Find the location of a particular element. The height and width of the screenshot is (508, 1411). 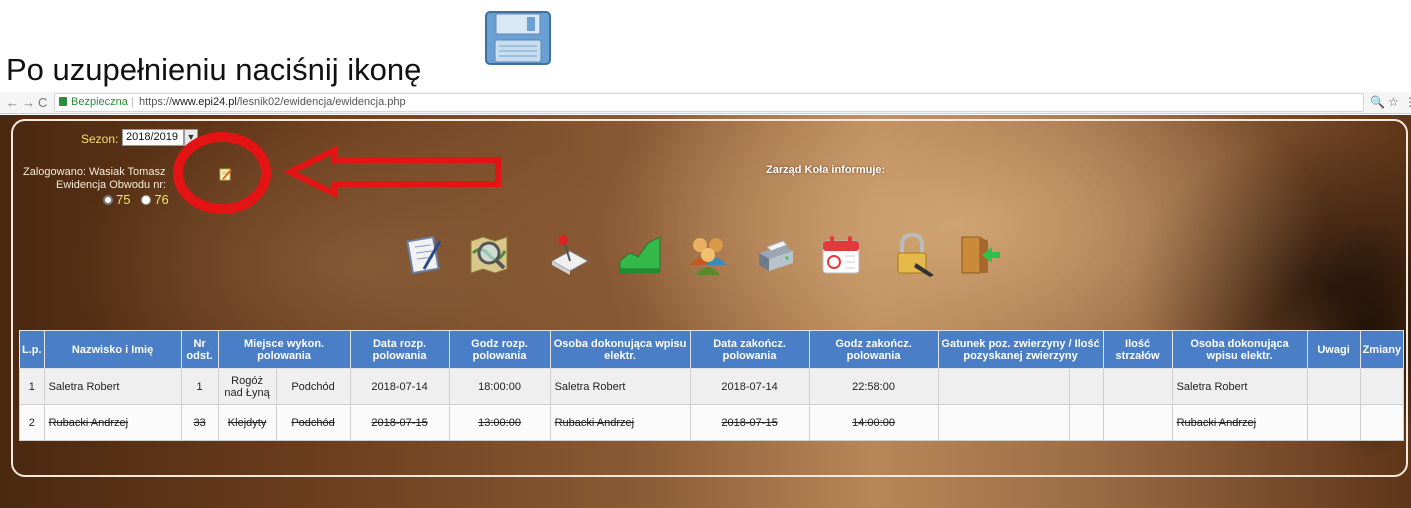

district-radio-group: 75 76 is located at coordinates (136, 199).